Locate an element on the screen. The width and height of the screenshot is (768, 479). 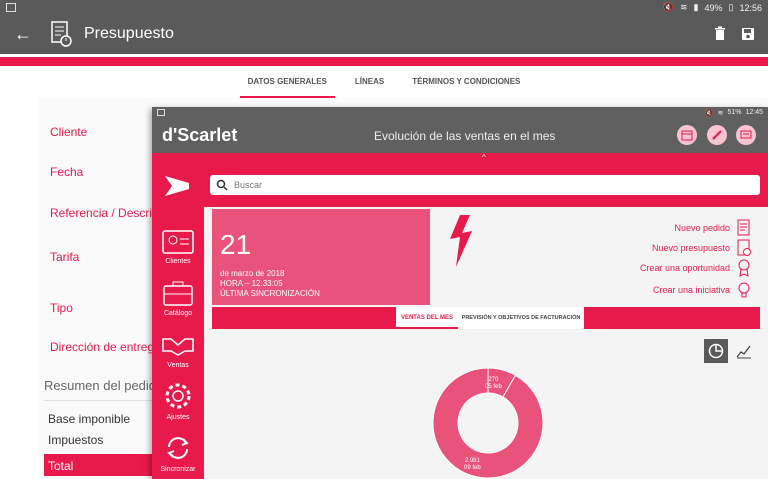
ribbon-icon is located at coordinates (744, 268).